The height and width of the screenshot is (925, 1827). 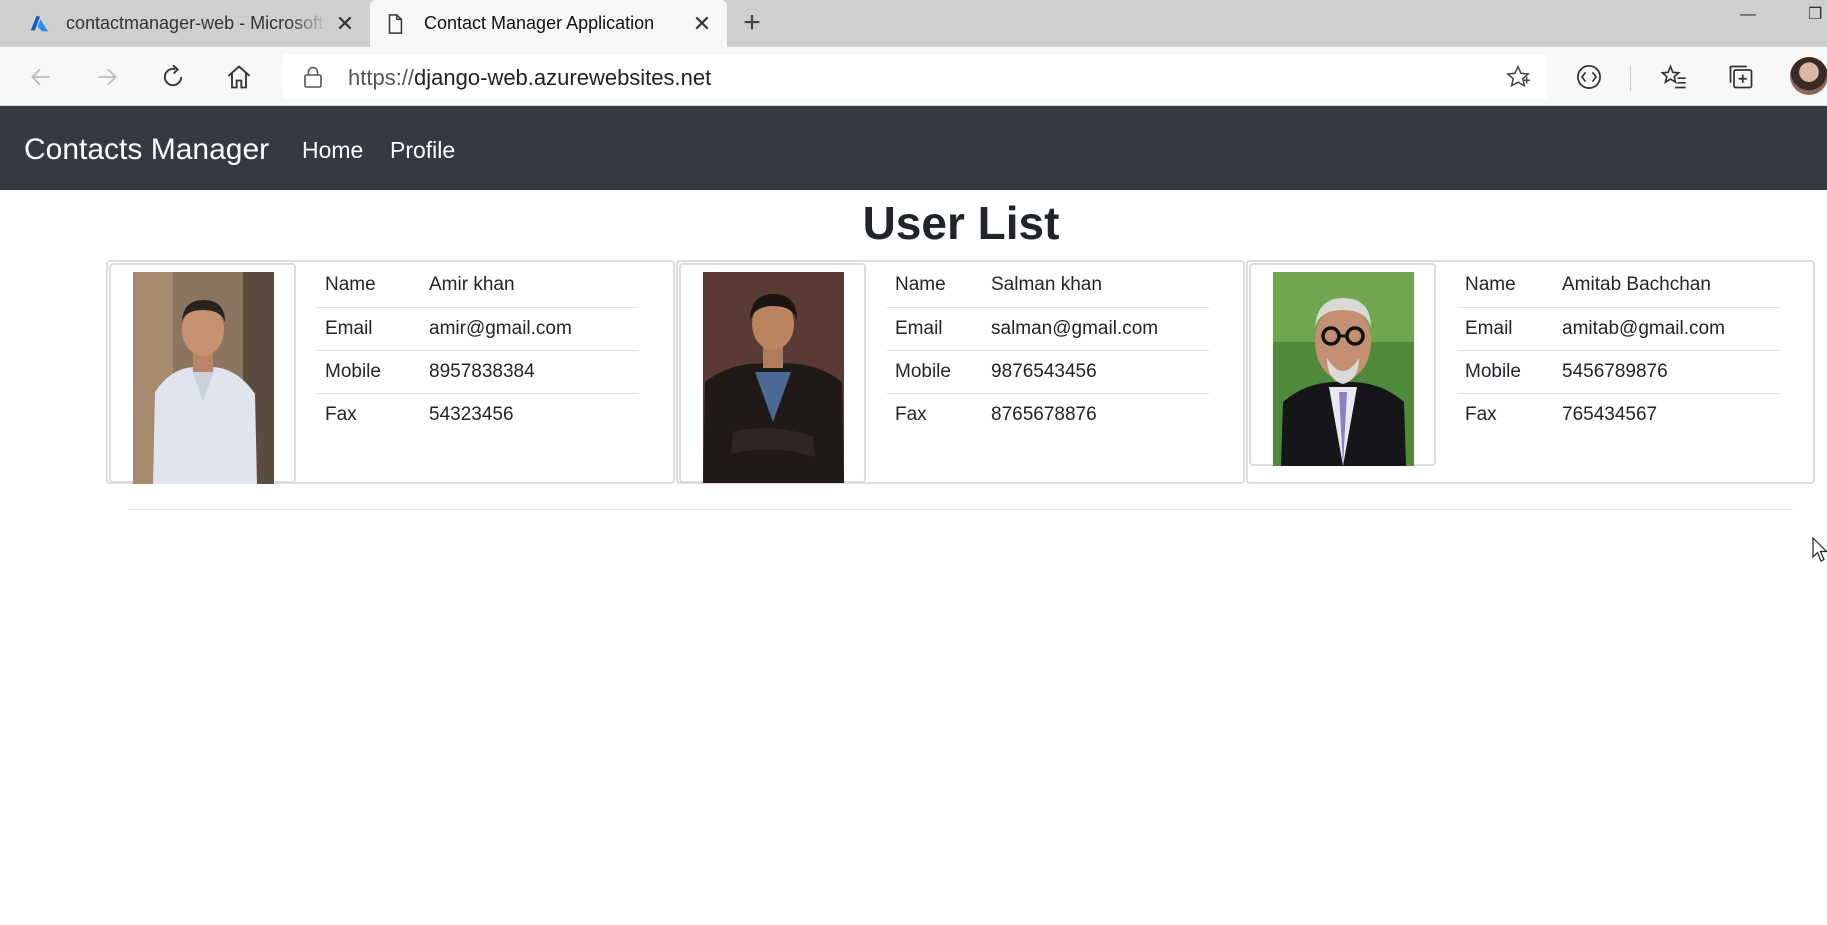 What do you see at coordinates (530, 371) in the screenshot?
I see `contact-mobile: 8957838384` at bounding box center [530, 371].